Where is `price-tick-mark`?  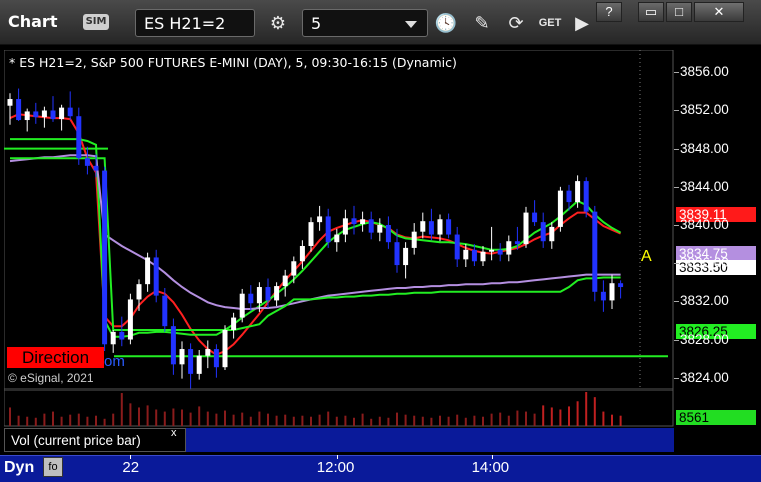 price-tick-mark is located at coordinates (676, 340).